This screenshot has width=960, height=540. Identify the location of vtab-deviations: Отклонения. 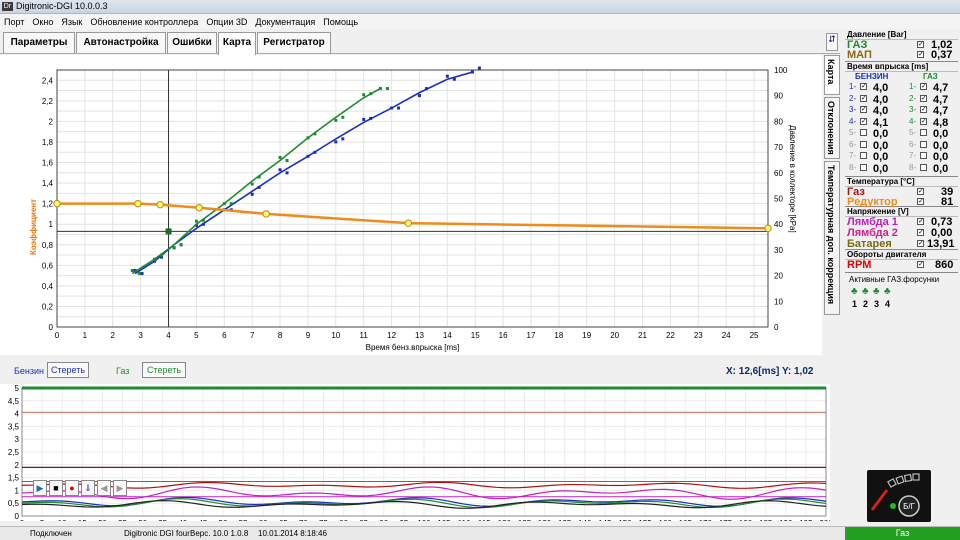
(832, 128).